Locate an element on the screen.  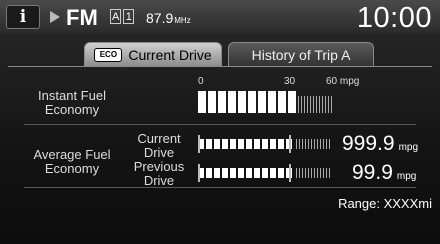
instant-fuel-economy-gauge is located at coordinates (265, 102).